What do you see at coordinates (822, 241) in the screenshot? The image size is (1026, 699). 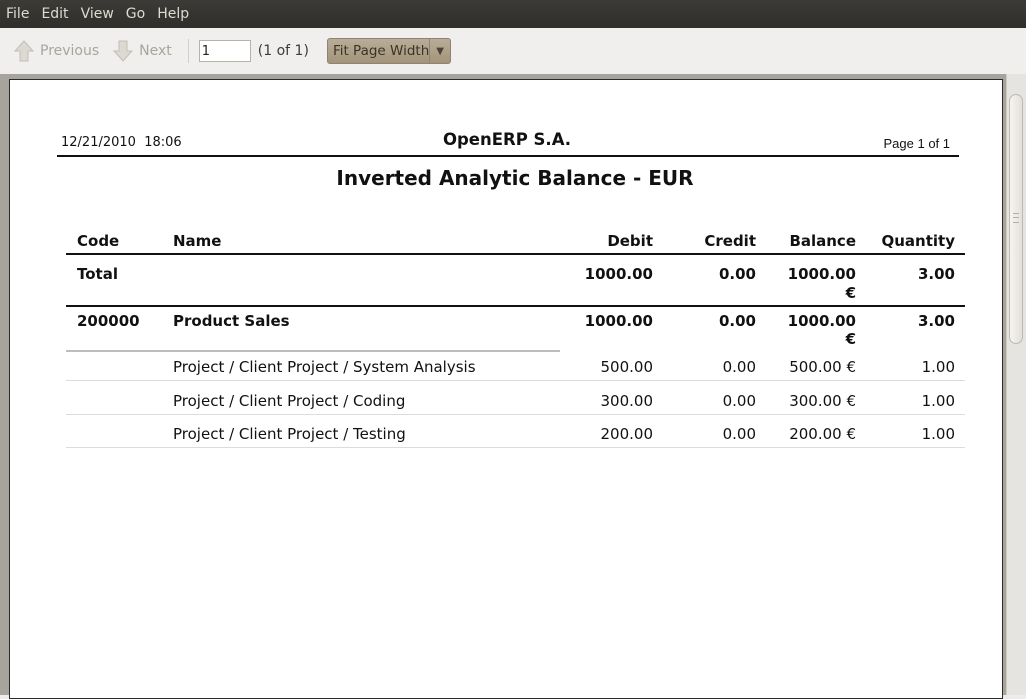 I see `col-header-balance: Balance` at bounding box center [822, 241].